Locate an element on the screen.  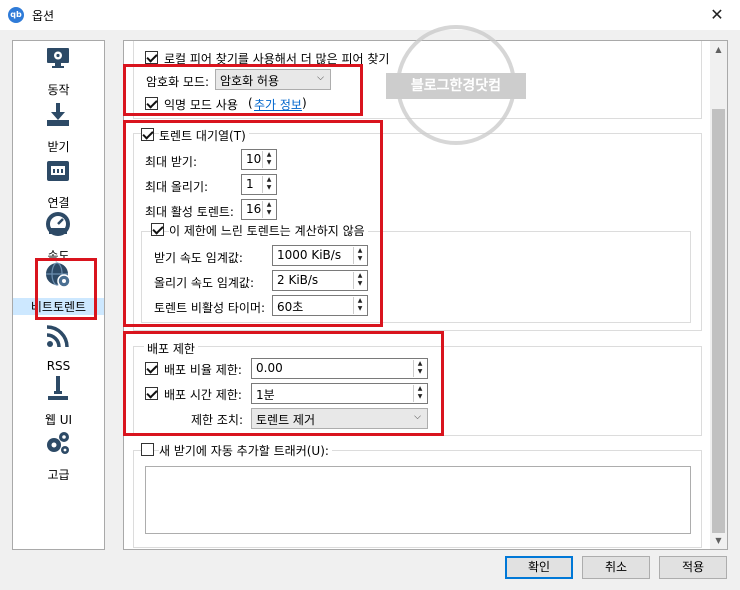
sidebar-item-label: 연결 is located at coordinates (58, 203).